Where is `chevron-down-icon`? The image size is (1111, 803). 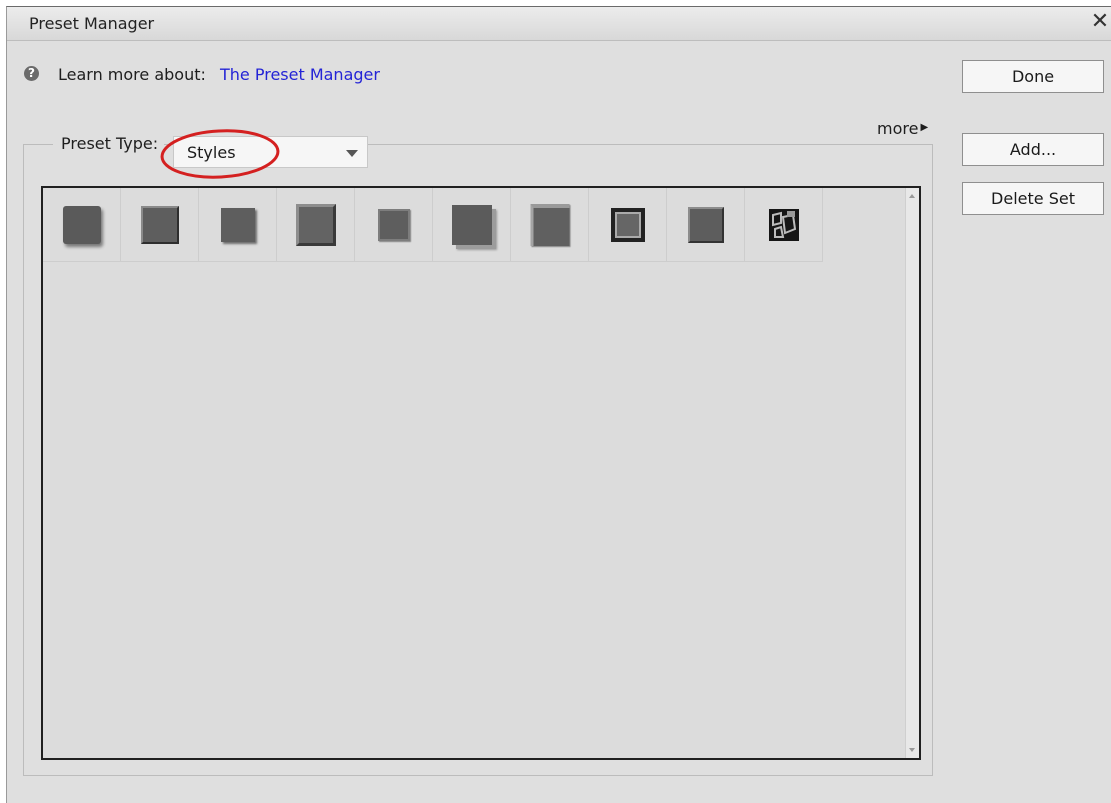
chevron-down-icon is located at coordinates (352, 153).